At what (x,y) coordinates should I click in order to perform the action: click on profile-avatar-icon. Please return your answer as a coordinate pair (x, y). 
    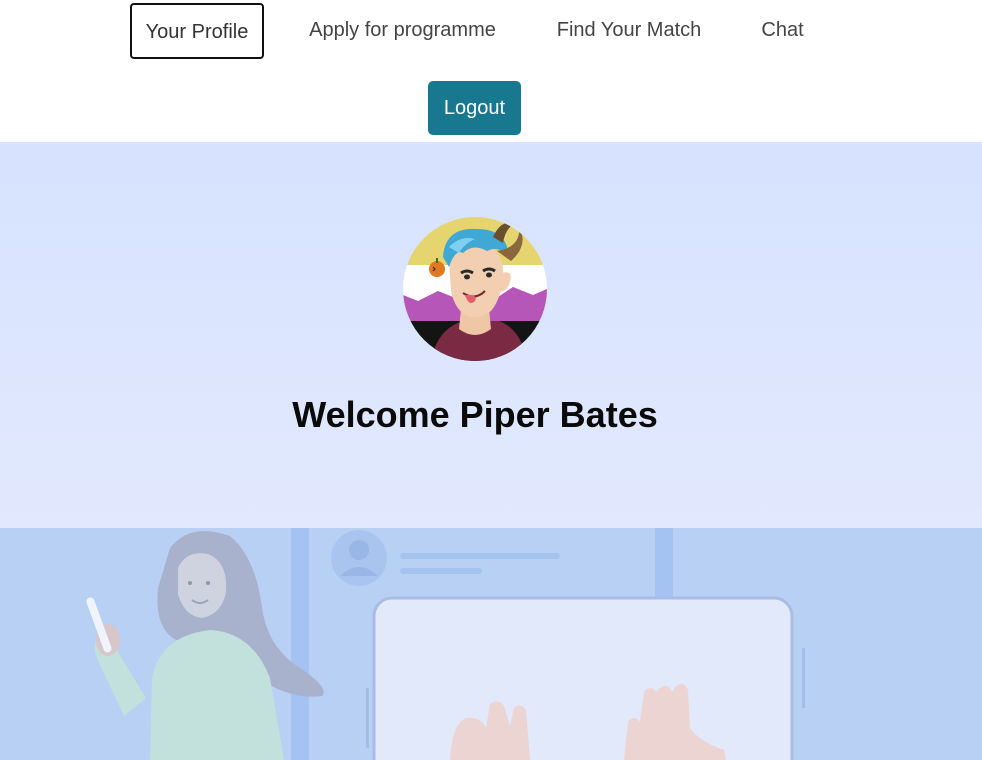
    Looking at the image, I should click on (475, 289).